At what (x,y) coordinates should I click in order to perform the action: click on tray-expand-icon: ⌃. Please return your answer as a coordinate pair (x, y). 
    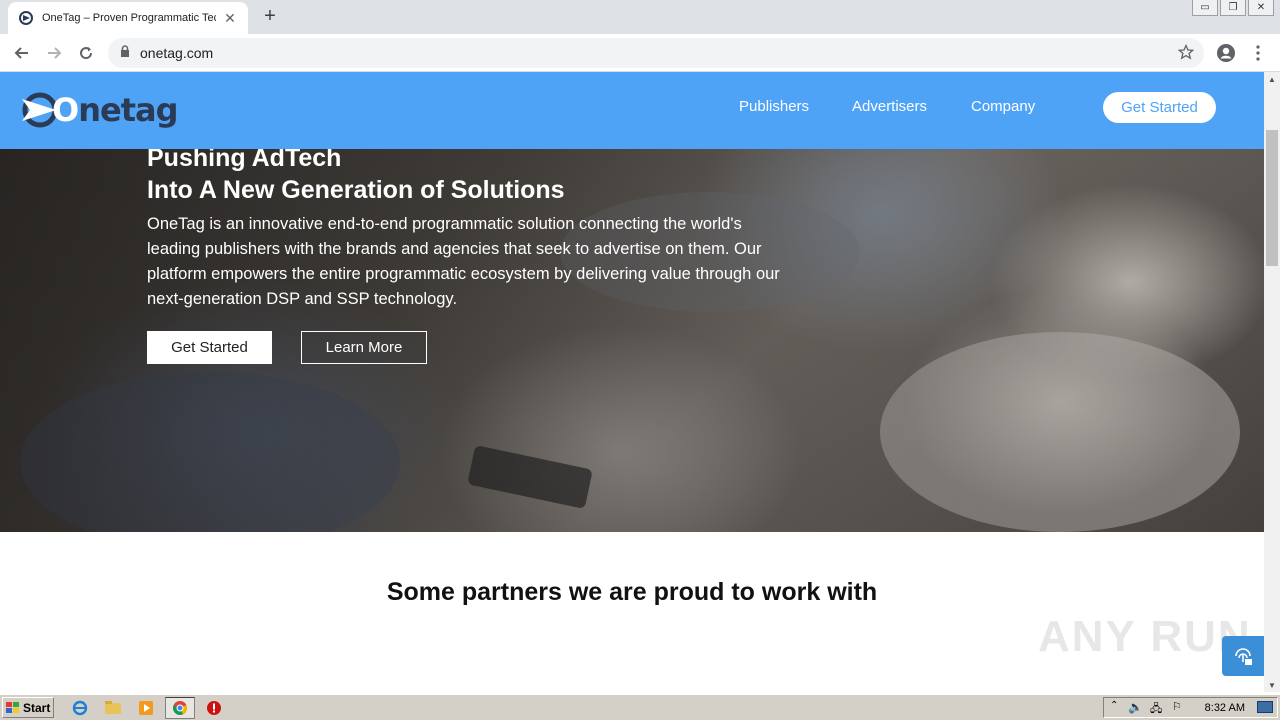
    Looking at the image, I should click on (1114, 705).